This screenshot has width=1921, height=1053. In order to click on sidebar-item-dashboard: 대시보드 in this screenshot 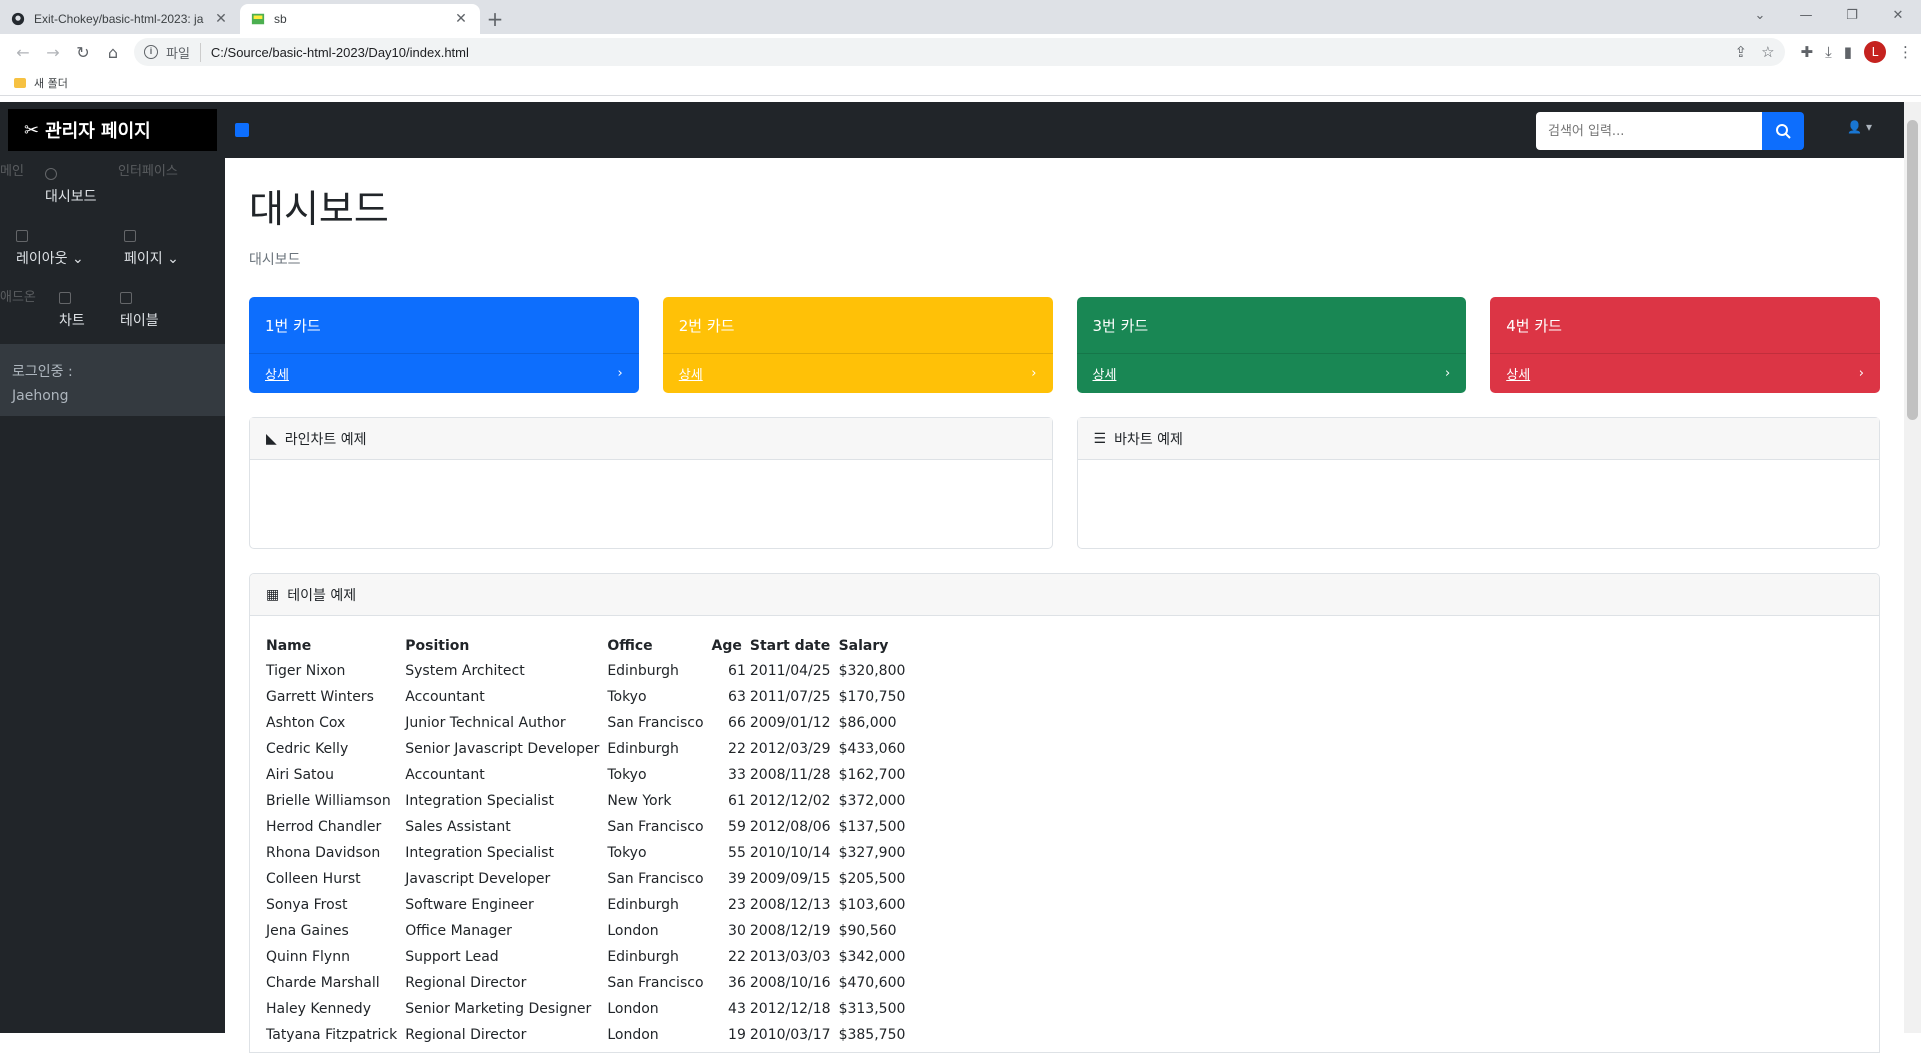, I will do `click(71, 196)`.